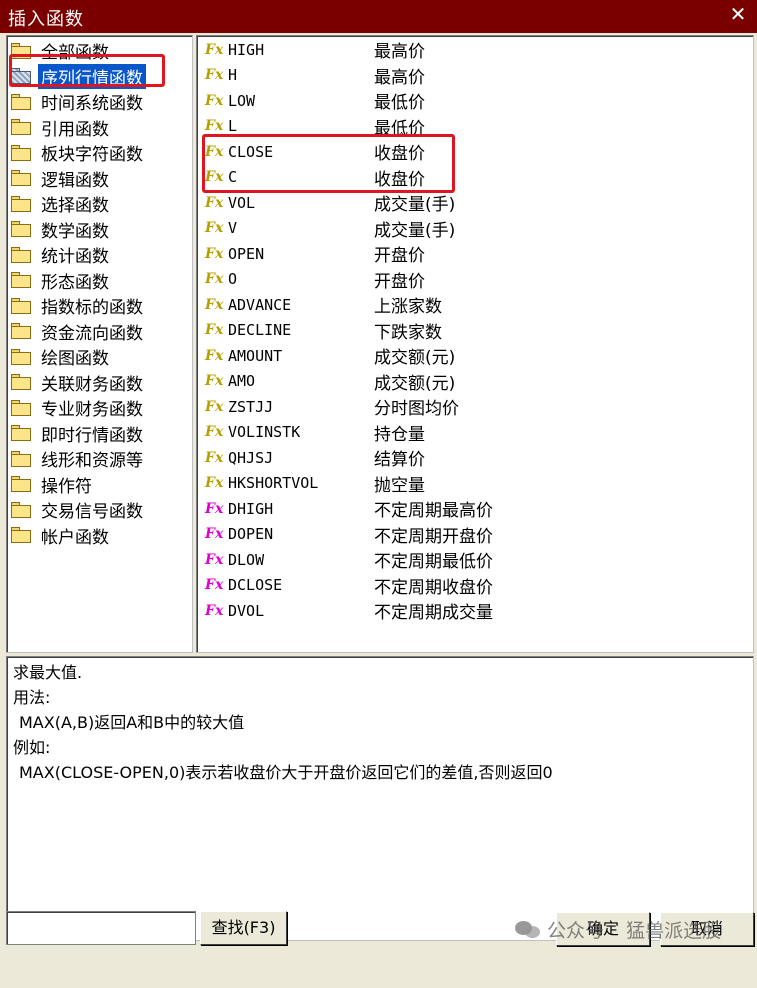  Describe the element at coordinates (475, 433) in the screenshot. I see `function-row: Fx VOLINSTK 持仓量` at that location.